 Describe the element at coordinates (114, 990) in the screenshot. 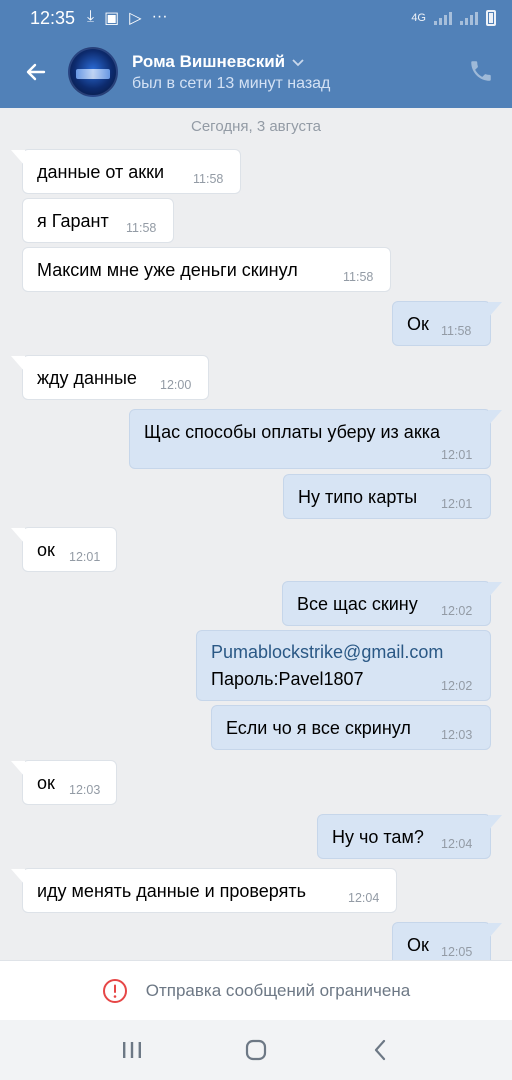

I see `warning-icon` at that location.